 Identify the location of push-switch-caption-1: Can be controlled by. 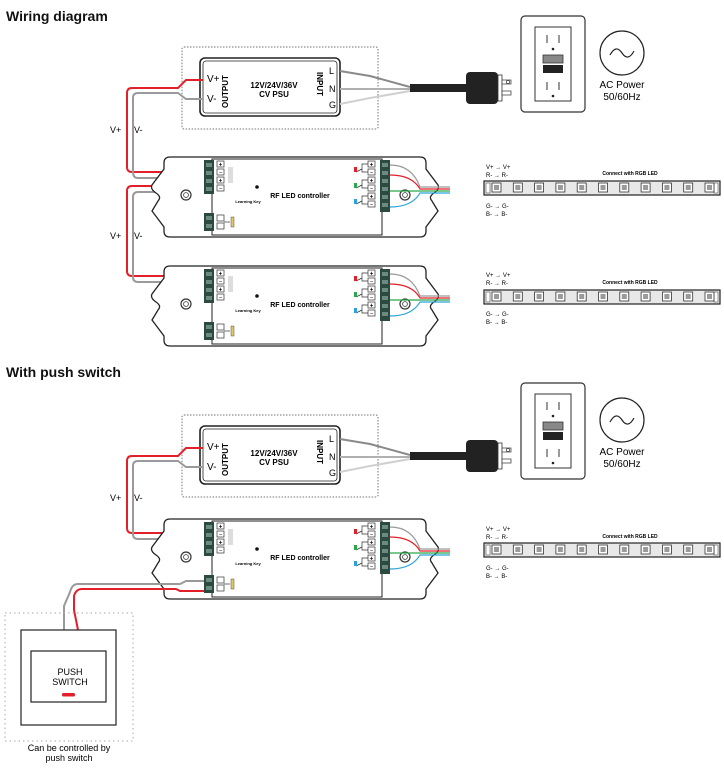
(69, 748).